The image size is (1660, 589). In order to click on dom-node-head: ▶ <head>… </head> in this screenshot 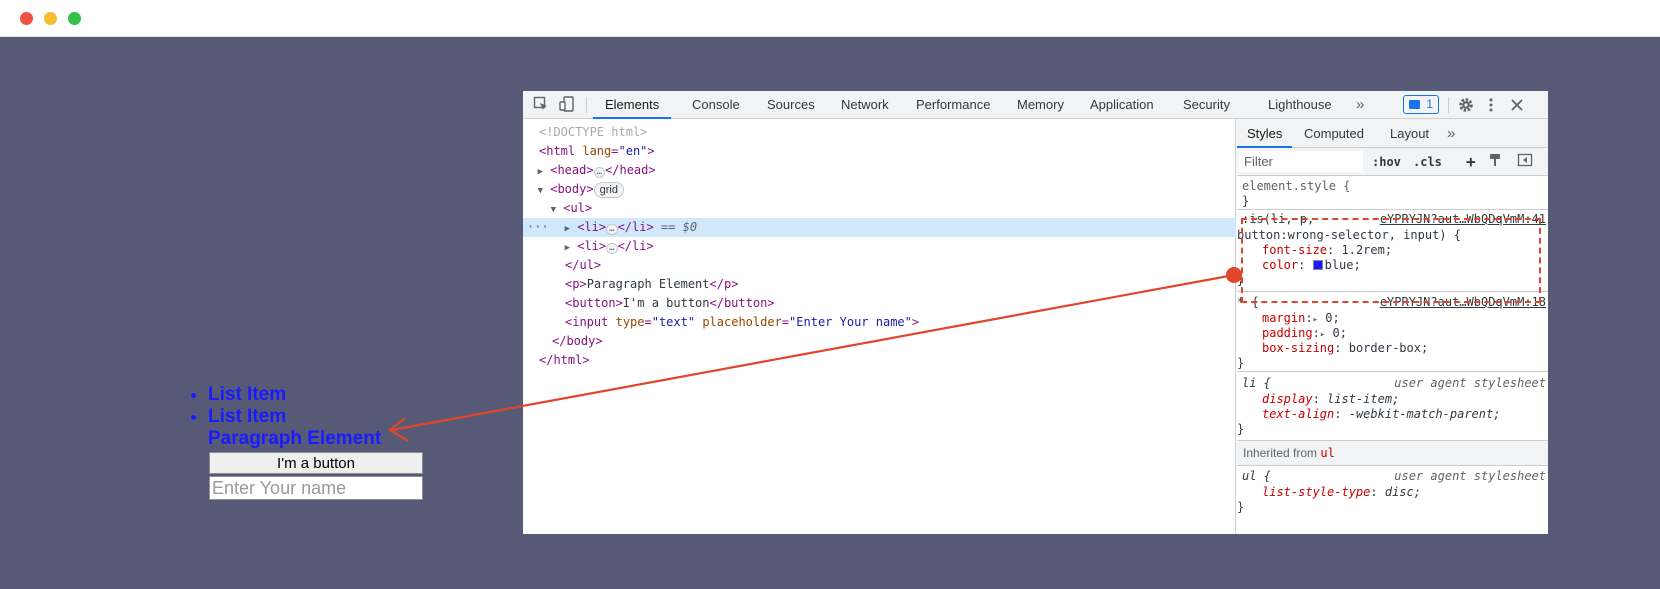, I will do `click(879, 170)`.